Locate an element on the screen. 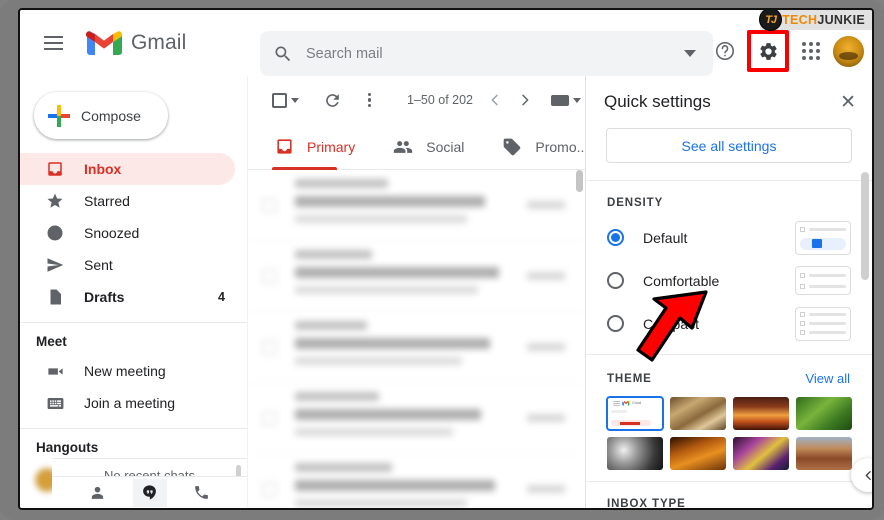  density-preview-default is located at coordinates (823, 237).